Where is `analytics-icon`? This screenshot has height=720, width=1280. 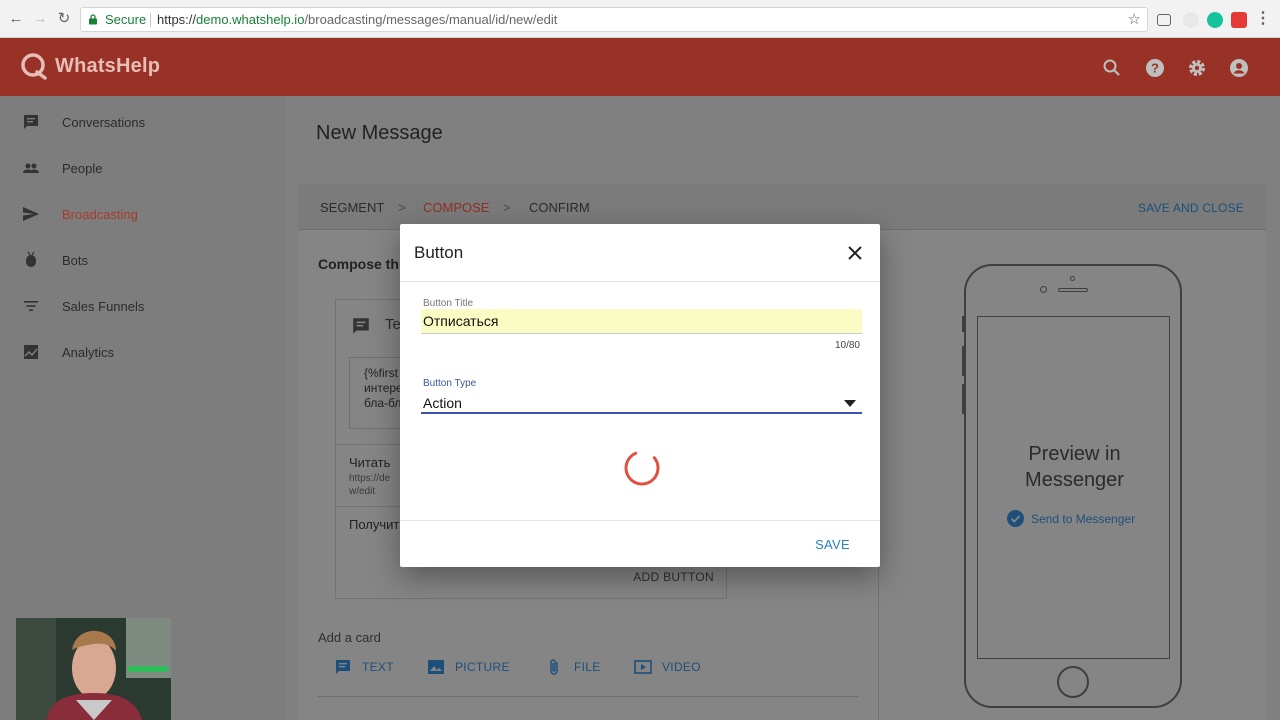
analytics-icon is located at coordinates (31, 352).